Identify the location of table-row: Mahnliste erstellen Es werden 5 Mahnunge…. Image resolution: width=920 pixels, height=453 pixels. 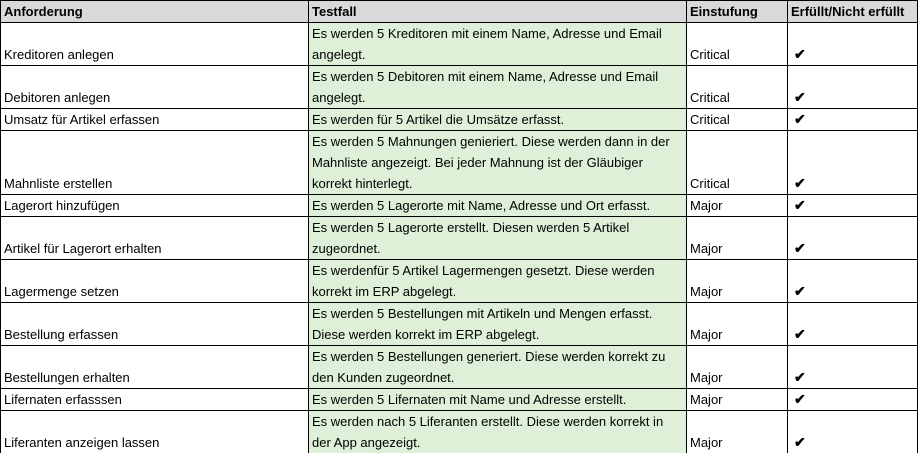
(459, 162).